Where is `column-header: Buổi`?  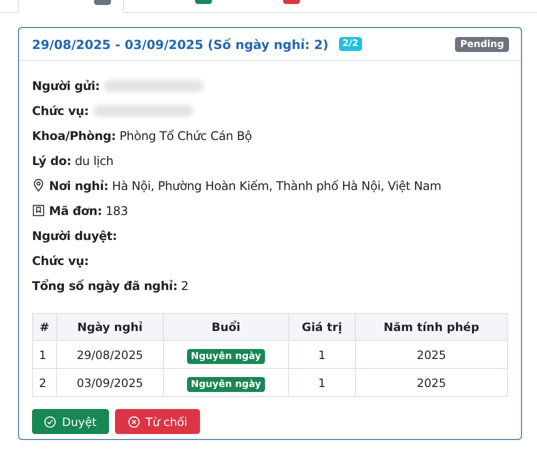 column-header: Buổi is located at coordinates (226, 327).